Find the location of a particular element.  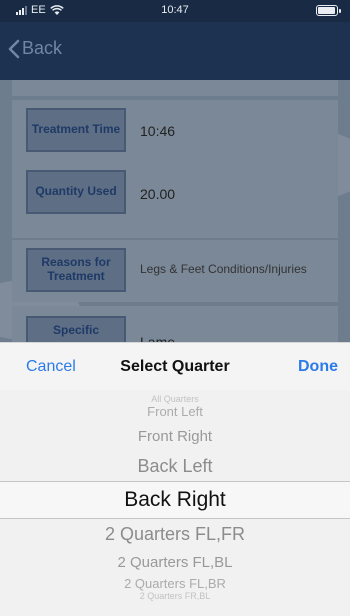

specific-value: Lame is located at coordinates (157, 338).